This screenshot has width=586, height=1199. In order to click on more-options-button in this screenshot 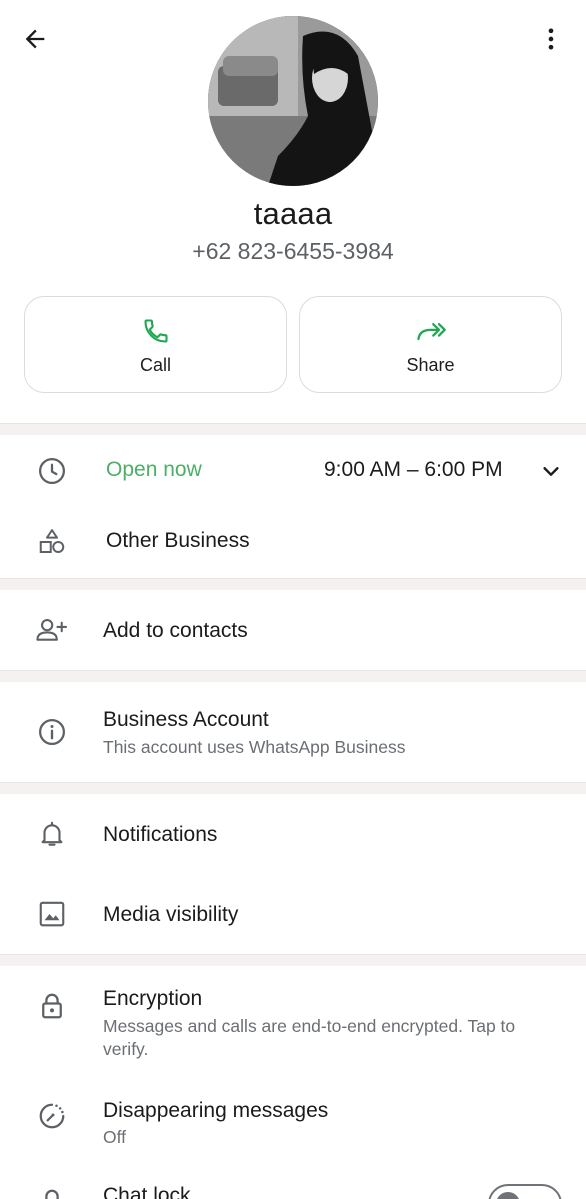, I will do `click(551, 39)`.